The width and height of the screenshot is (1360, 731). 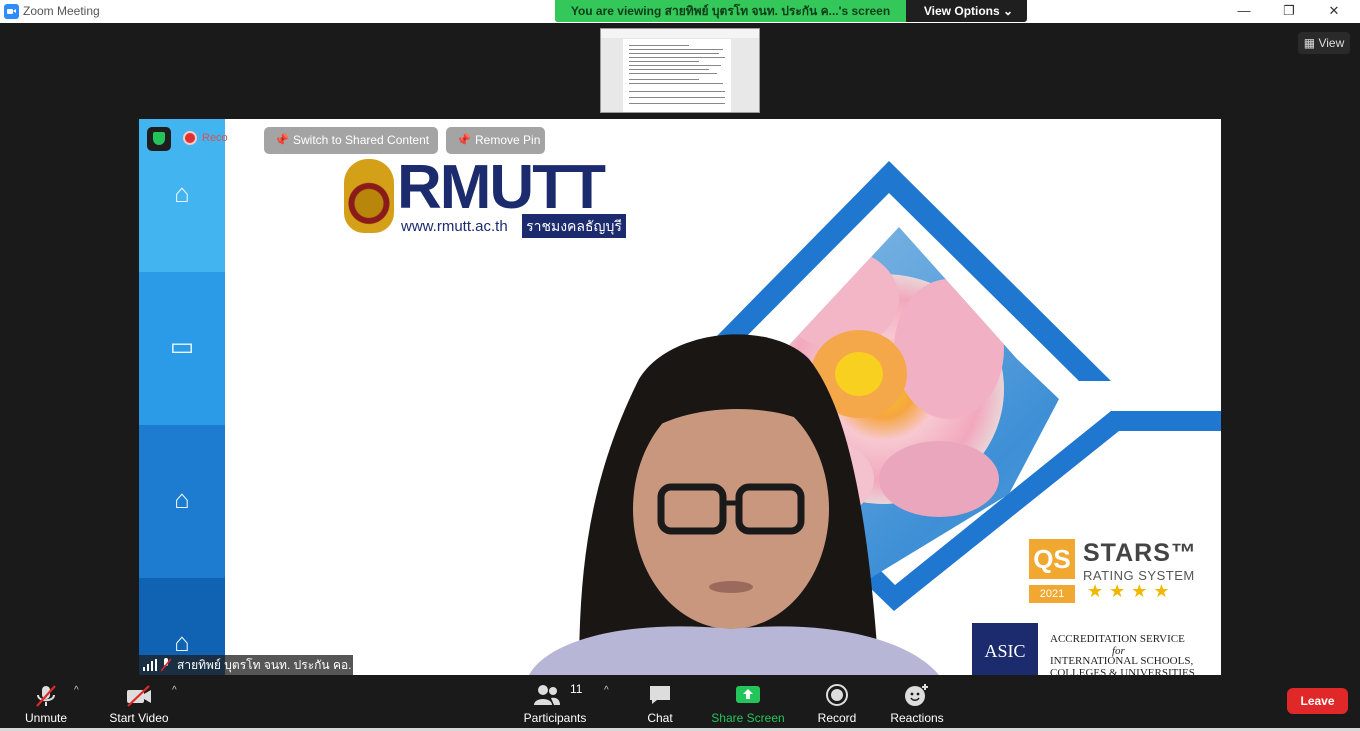 I want to click on shared-screen-thumbnail, so click(x=680, y=70).